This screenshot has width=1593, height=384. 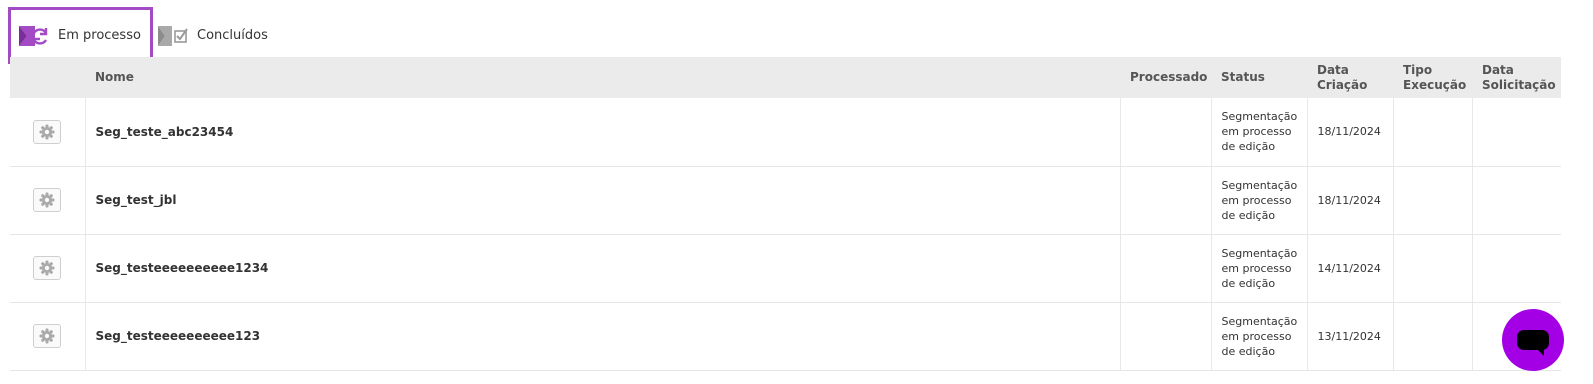 I want to click on chat-button, so click(x=1533, y=340).